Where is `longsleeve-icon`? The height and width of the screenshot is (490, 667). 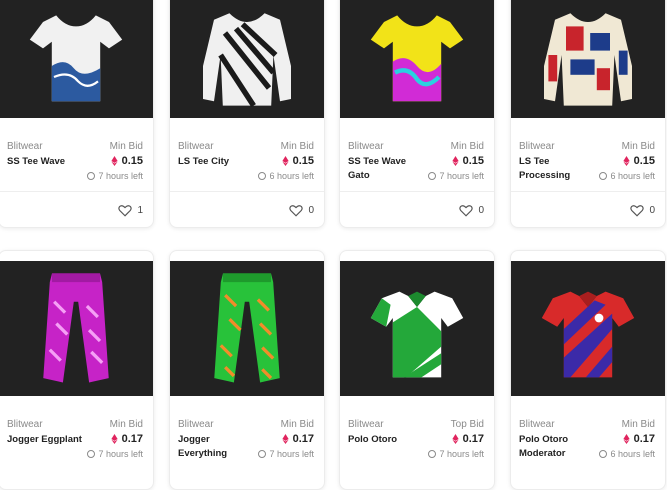 longsleeve-icon is located at coordinates (588, 59).